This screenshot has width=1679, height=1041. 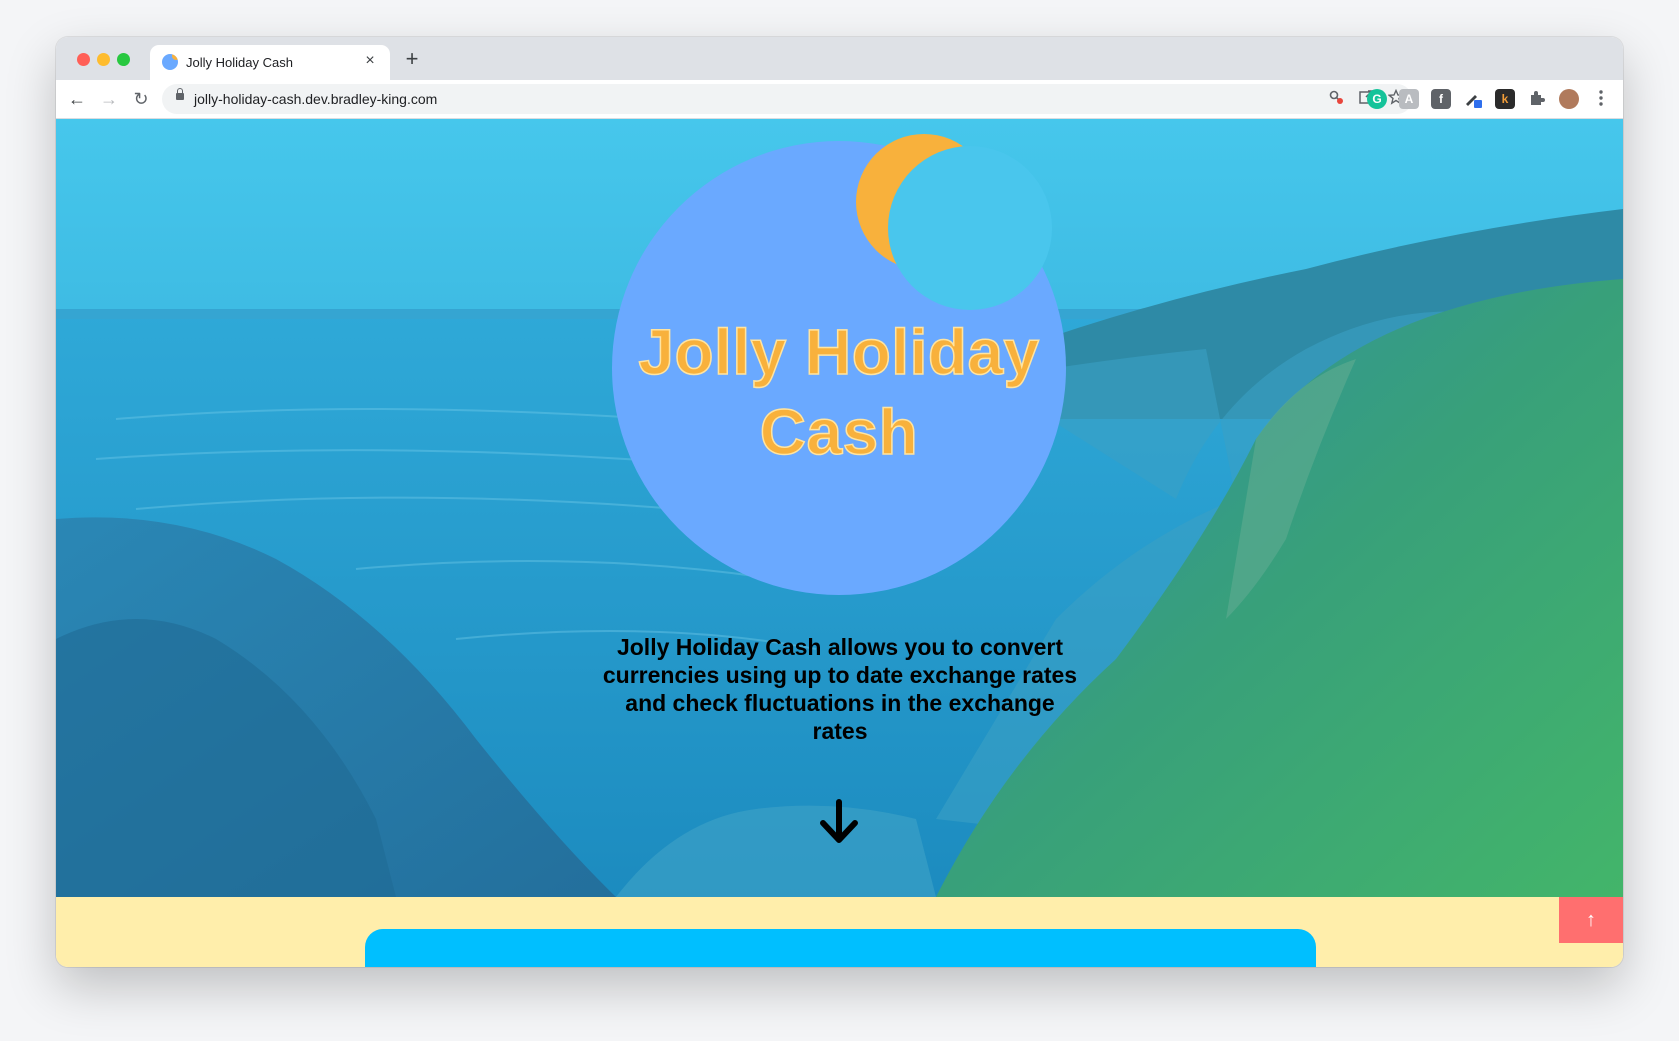 I want to click on favicon-icon, so click(x=170, y=62).